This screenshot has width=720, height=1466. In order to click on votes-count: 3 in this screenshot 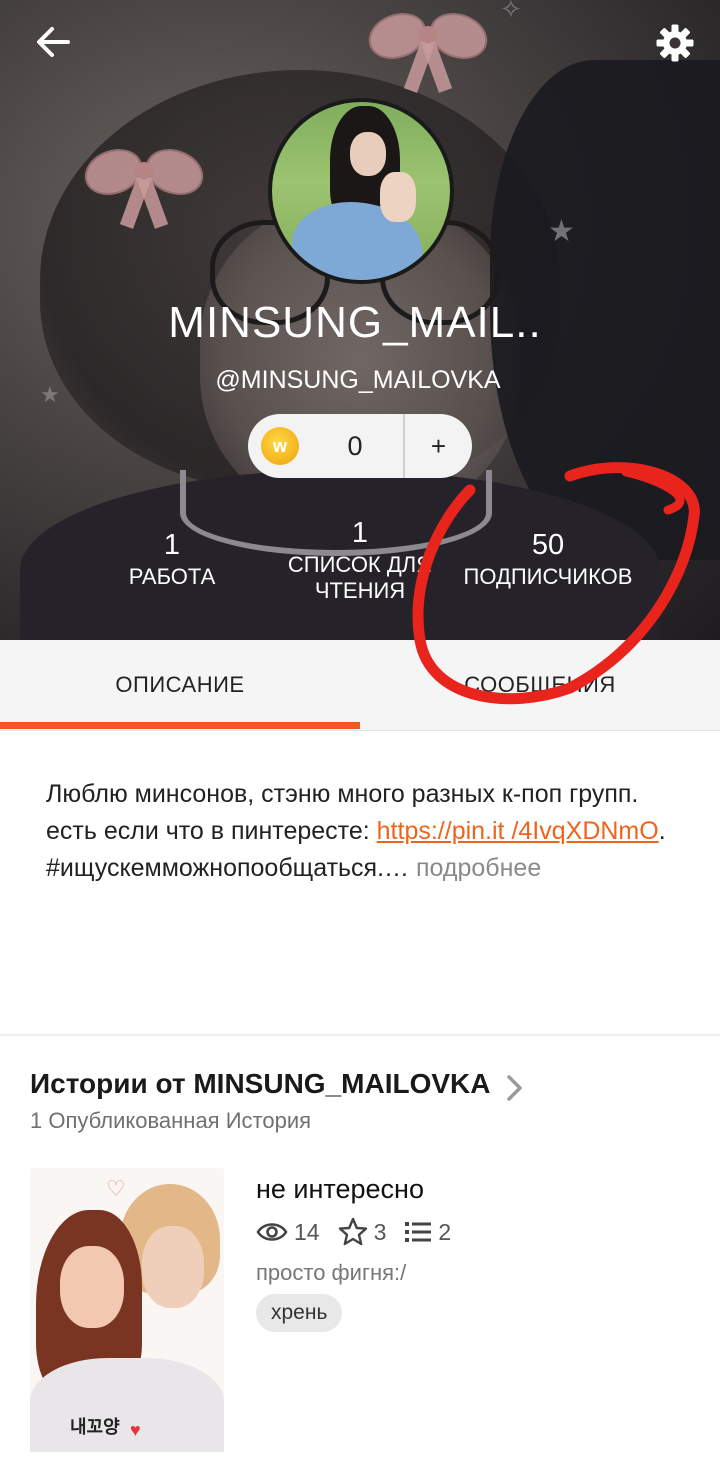, I will do `click(380, 1231)`.